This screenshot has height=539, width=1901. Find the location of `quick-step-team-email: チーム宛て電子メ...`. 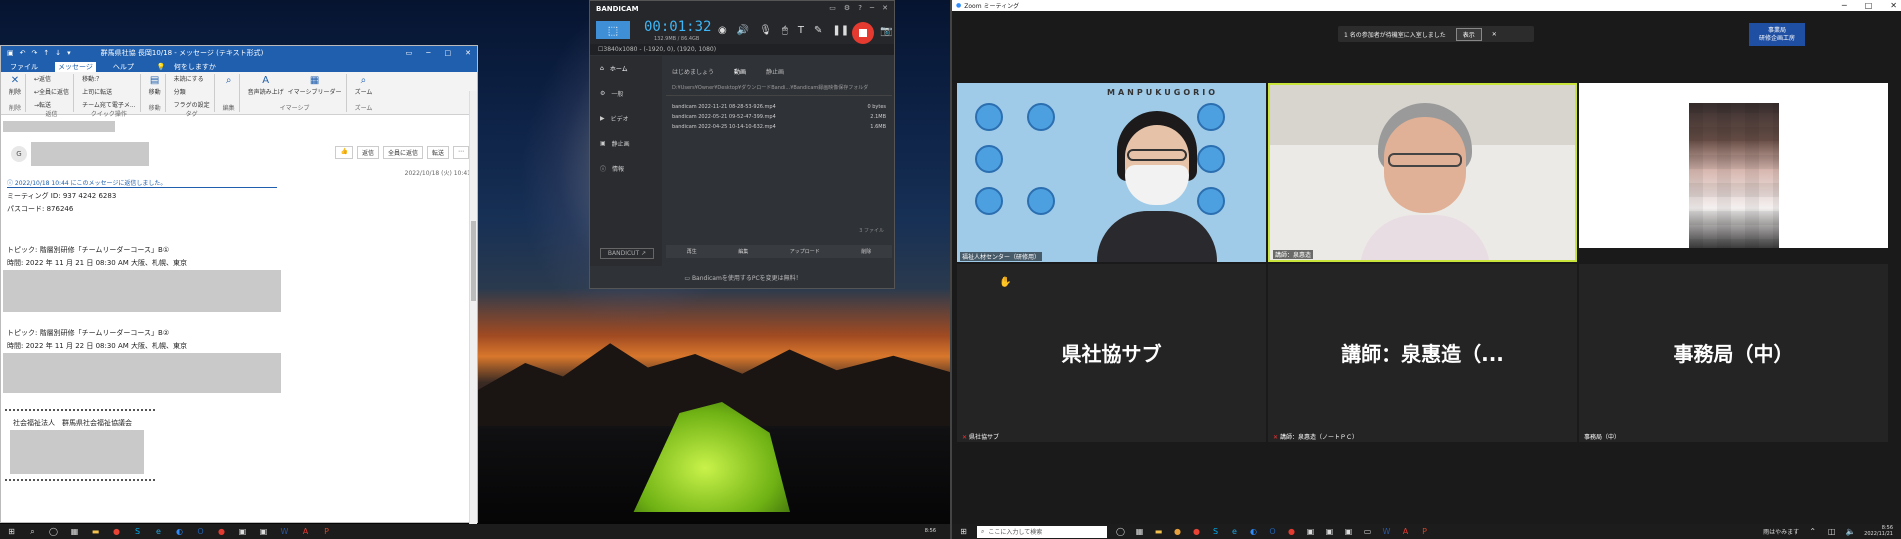

quick-step-team-email: チーム宛て電子メ... is located at coordinates (109, 104).